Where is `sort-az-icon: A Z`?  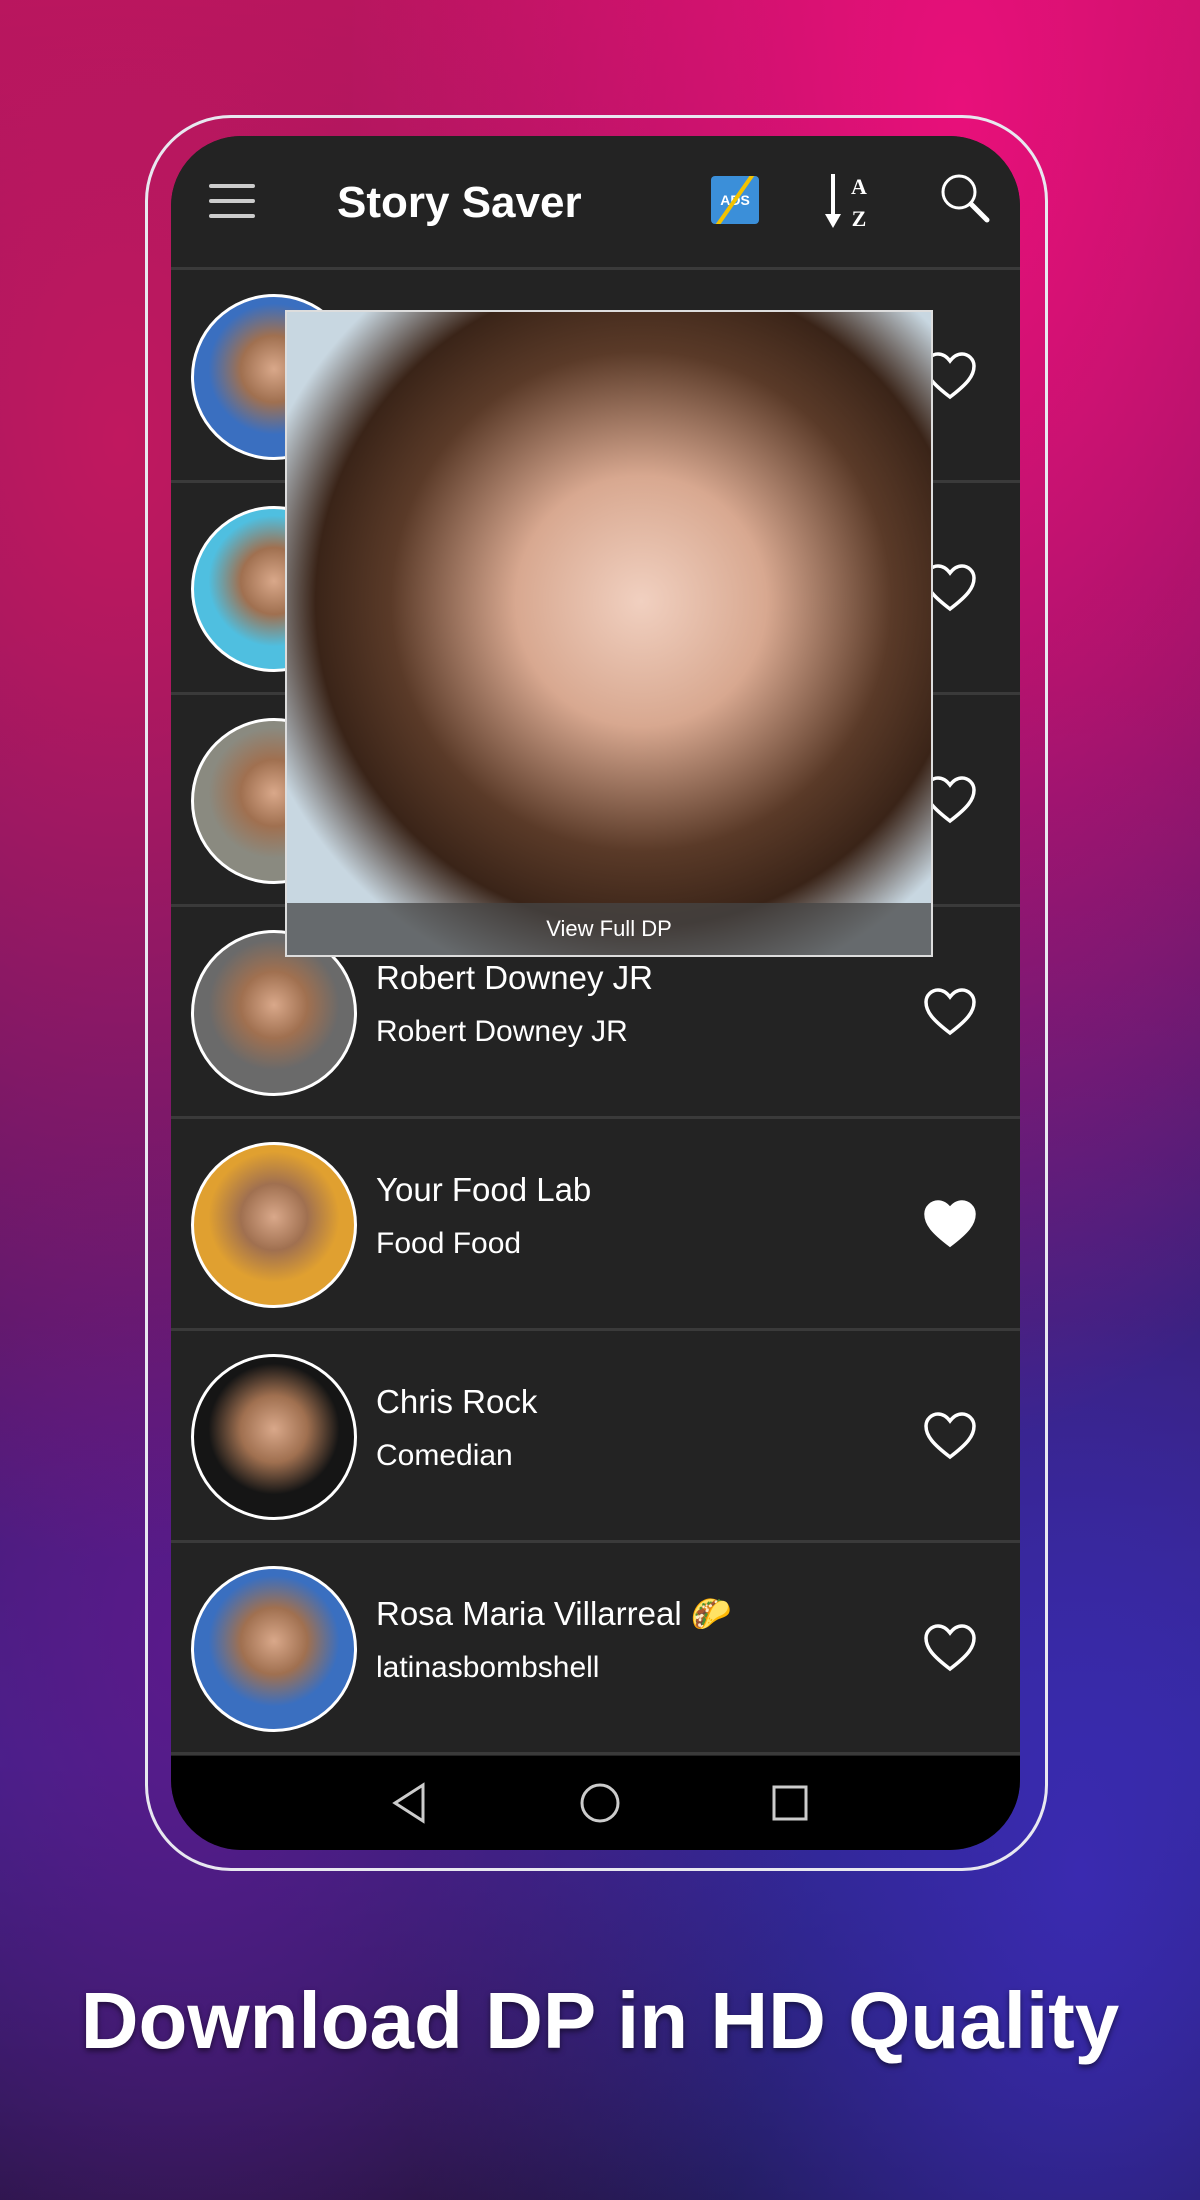
sort-az-icon: A Z is located at coordinates (848, 200).